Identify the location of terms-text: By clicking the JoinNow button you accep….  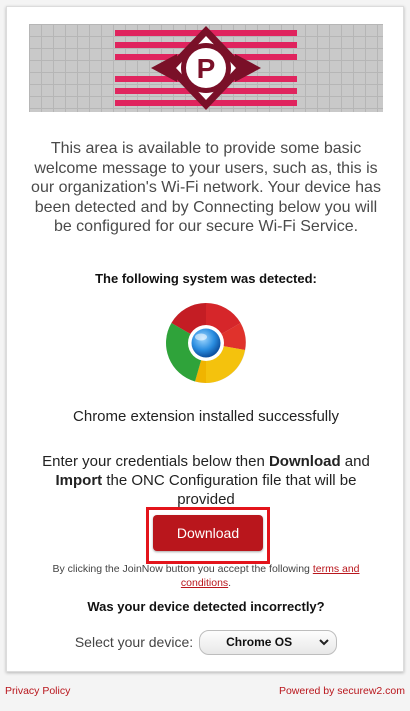
(182, 569).